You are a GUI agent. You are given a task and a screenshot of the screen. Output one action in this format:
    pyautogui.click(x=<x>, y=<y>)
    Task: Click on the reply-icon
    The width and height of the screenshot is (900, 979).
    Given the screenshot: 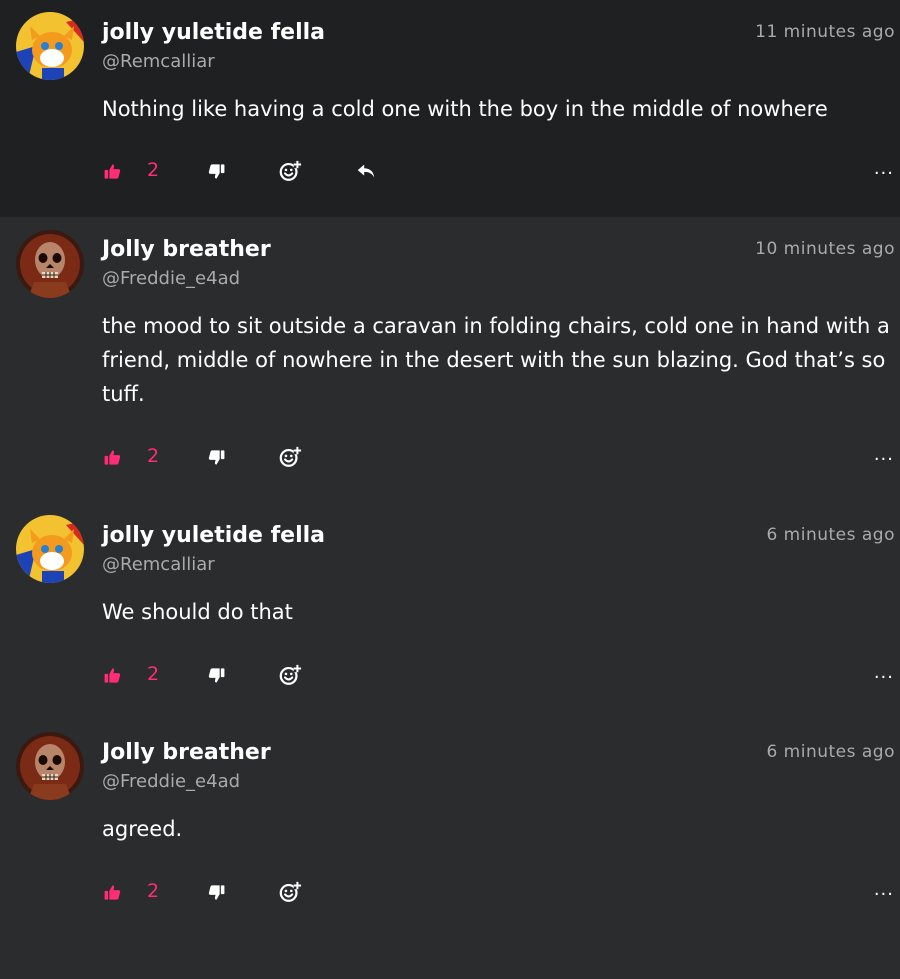 What is the action you would take?
    pyautogui.click(x=366, y=171)
    